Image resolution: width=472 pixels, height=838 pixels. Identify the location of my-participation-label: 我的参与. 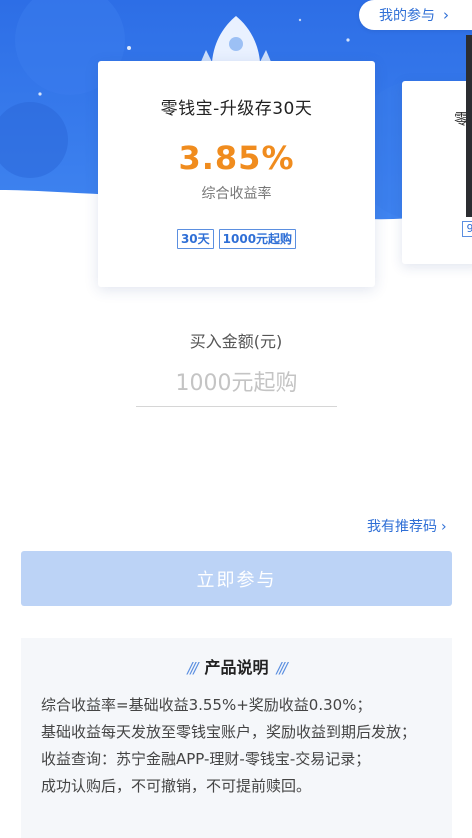
(407, 16).